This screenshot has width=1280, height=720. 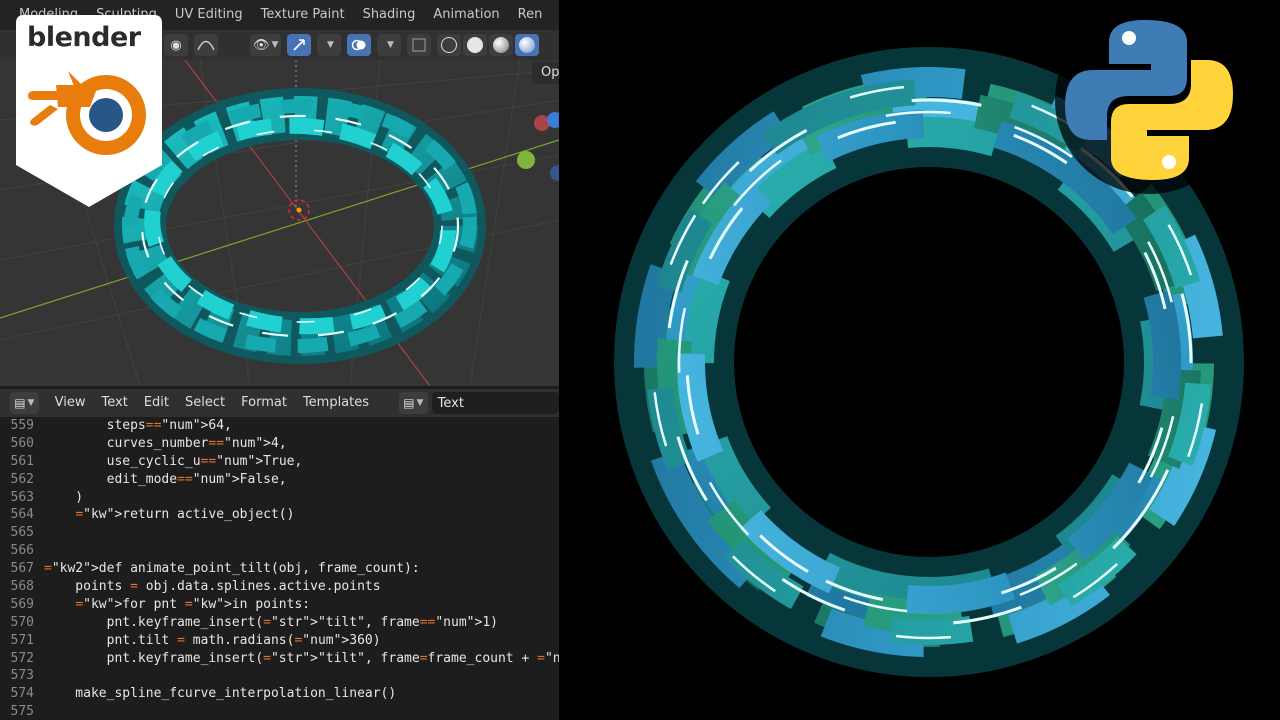 I want to click on material-icon, so click(x=501, y=45).